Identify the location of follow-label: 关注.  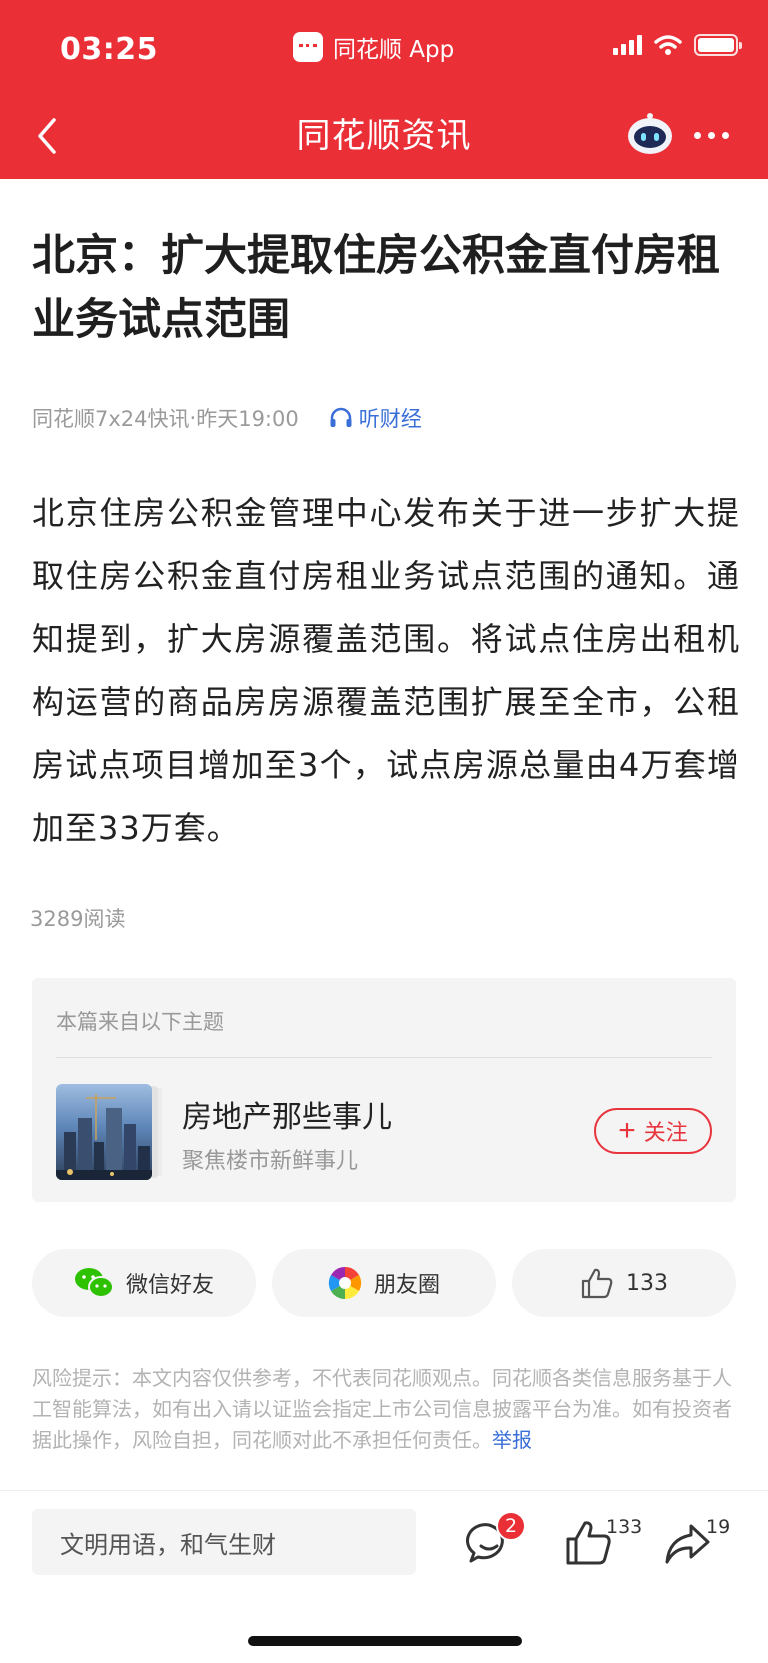
(665, 1132).